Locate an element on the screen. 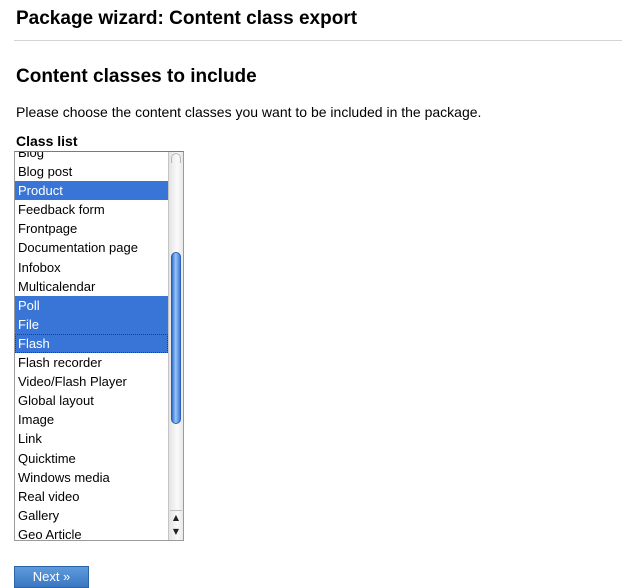 The width and height of the screenshot is (636, 588). class-list-option: Gallery is located at coordinates (91, 515).